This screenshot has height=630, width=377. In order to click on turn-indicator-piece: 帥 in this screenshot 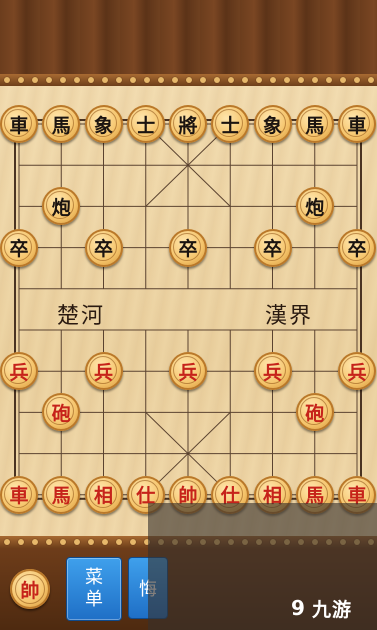, I will do `click(30, 589)`.